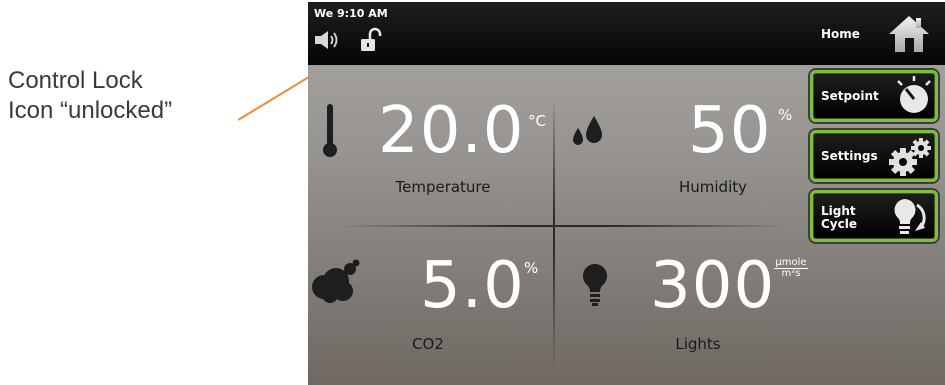 The width and height of the screenshot is (945, 385). I want to click on humidity-label: Humidity, so click(712, 187).